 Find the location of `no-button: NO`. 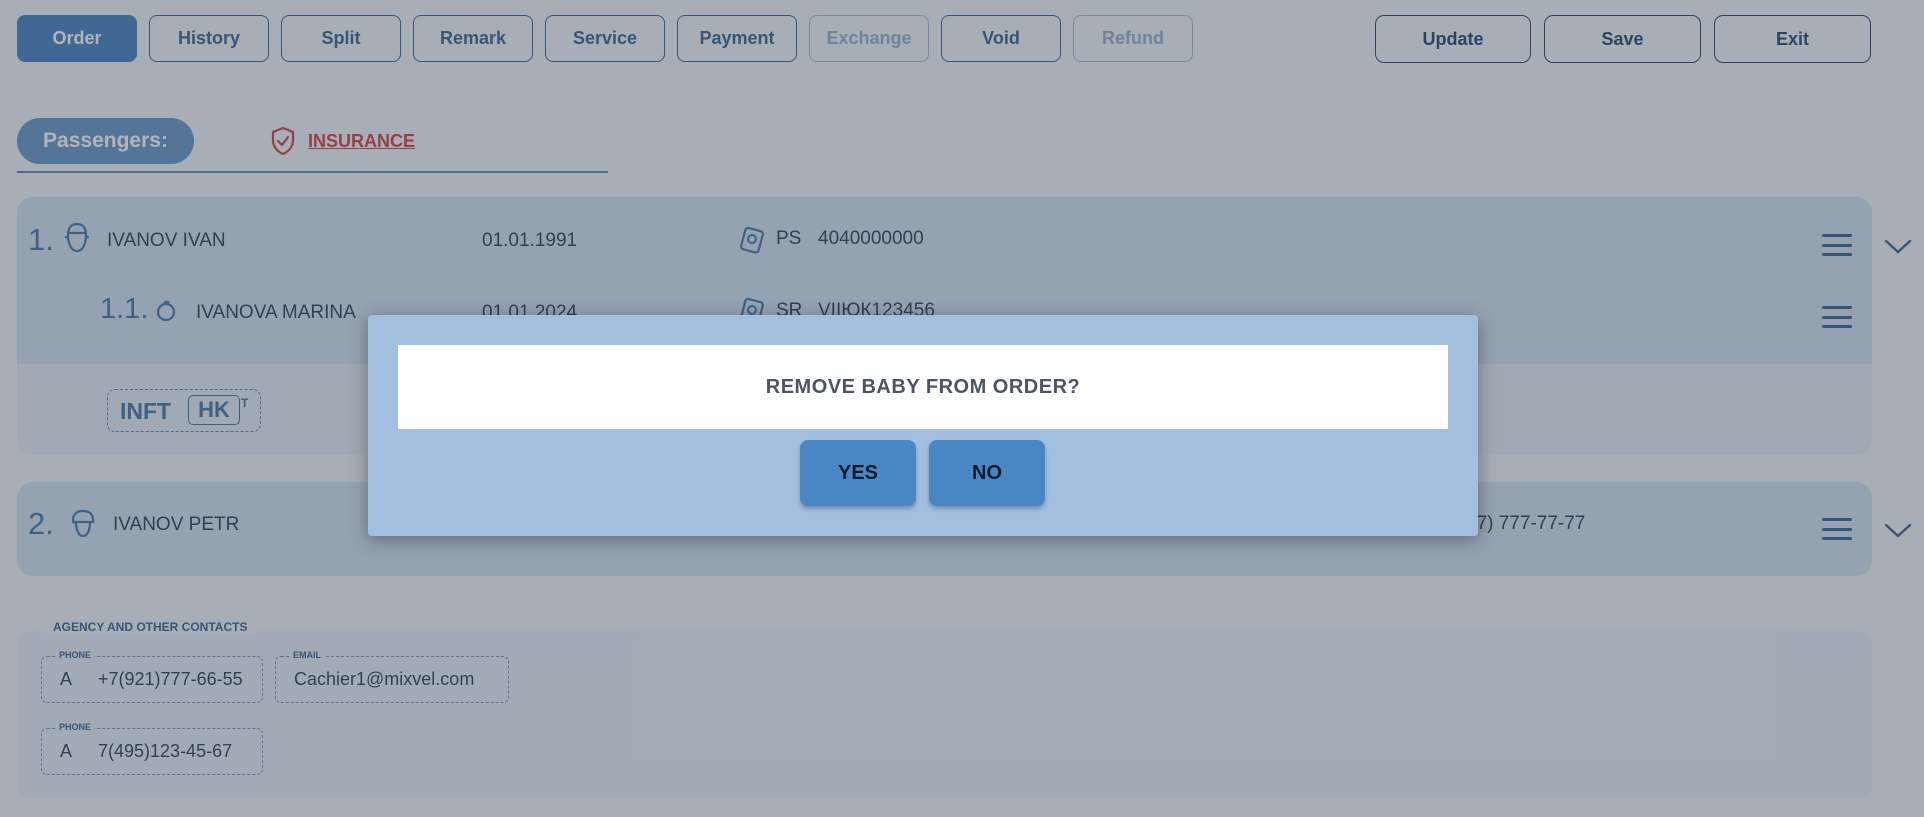

no-button: NO is located at coordinates (987, 473).